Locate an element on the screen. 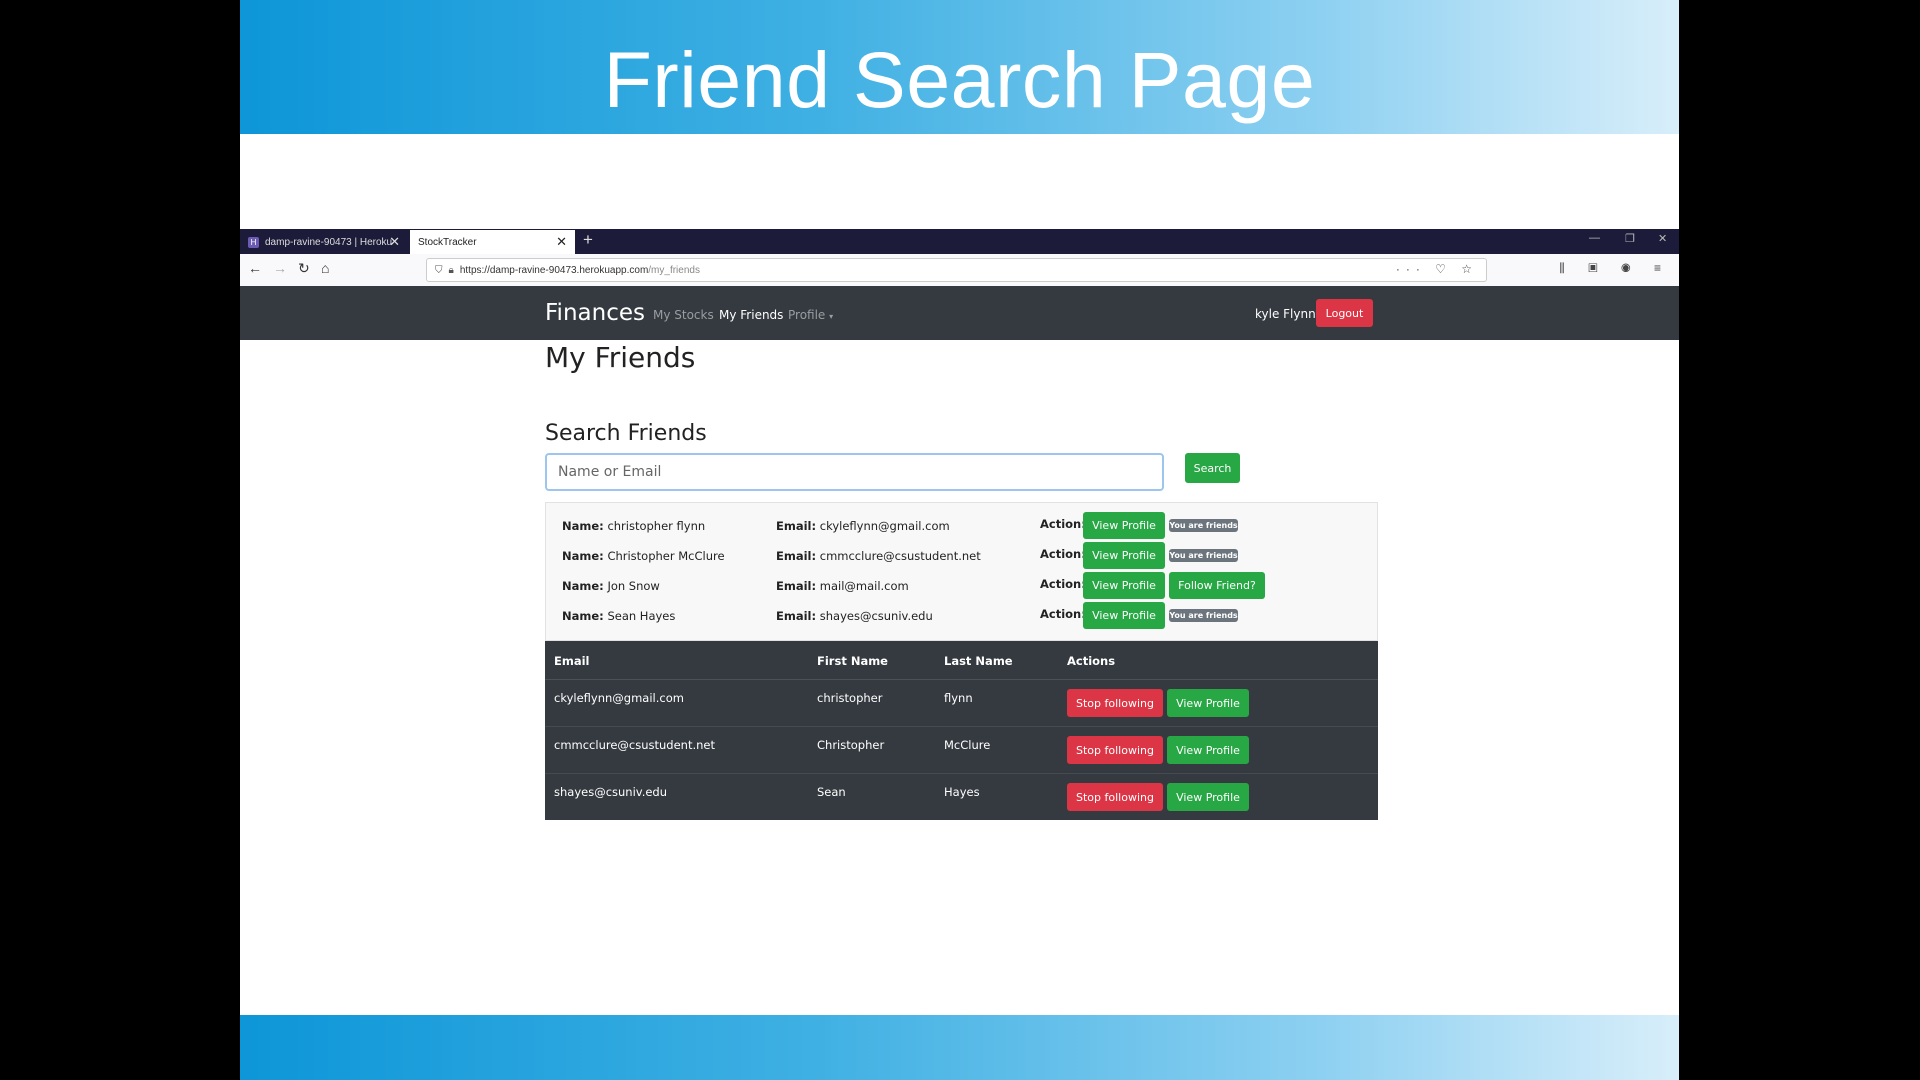 The width and height of the screenshot is (1920, 1080). shield-icon: ⛉ is located at coordinates (439, 270).